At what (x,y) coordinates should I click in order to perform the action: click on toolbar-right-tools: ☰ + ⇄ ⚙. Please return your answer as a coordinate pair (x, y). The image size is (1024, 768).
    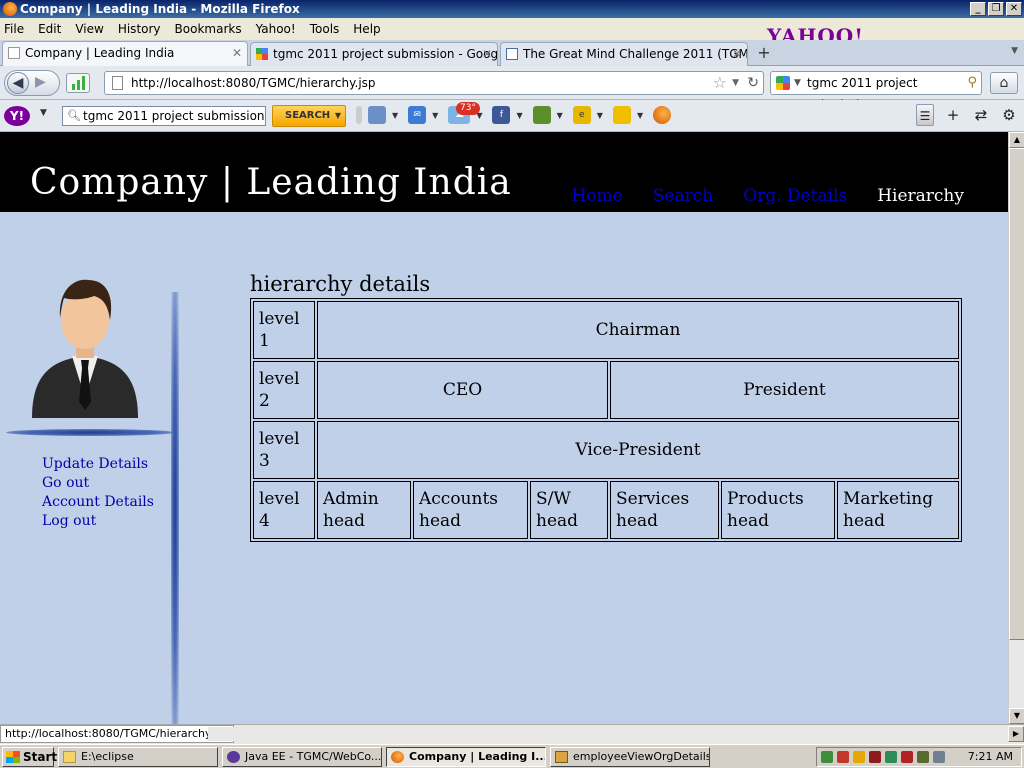
    Looking at the image, I should click on (967, 115).